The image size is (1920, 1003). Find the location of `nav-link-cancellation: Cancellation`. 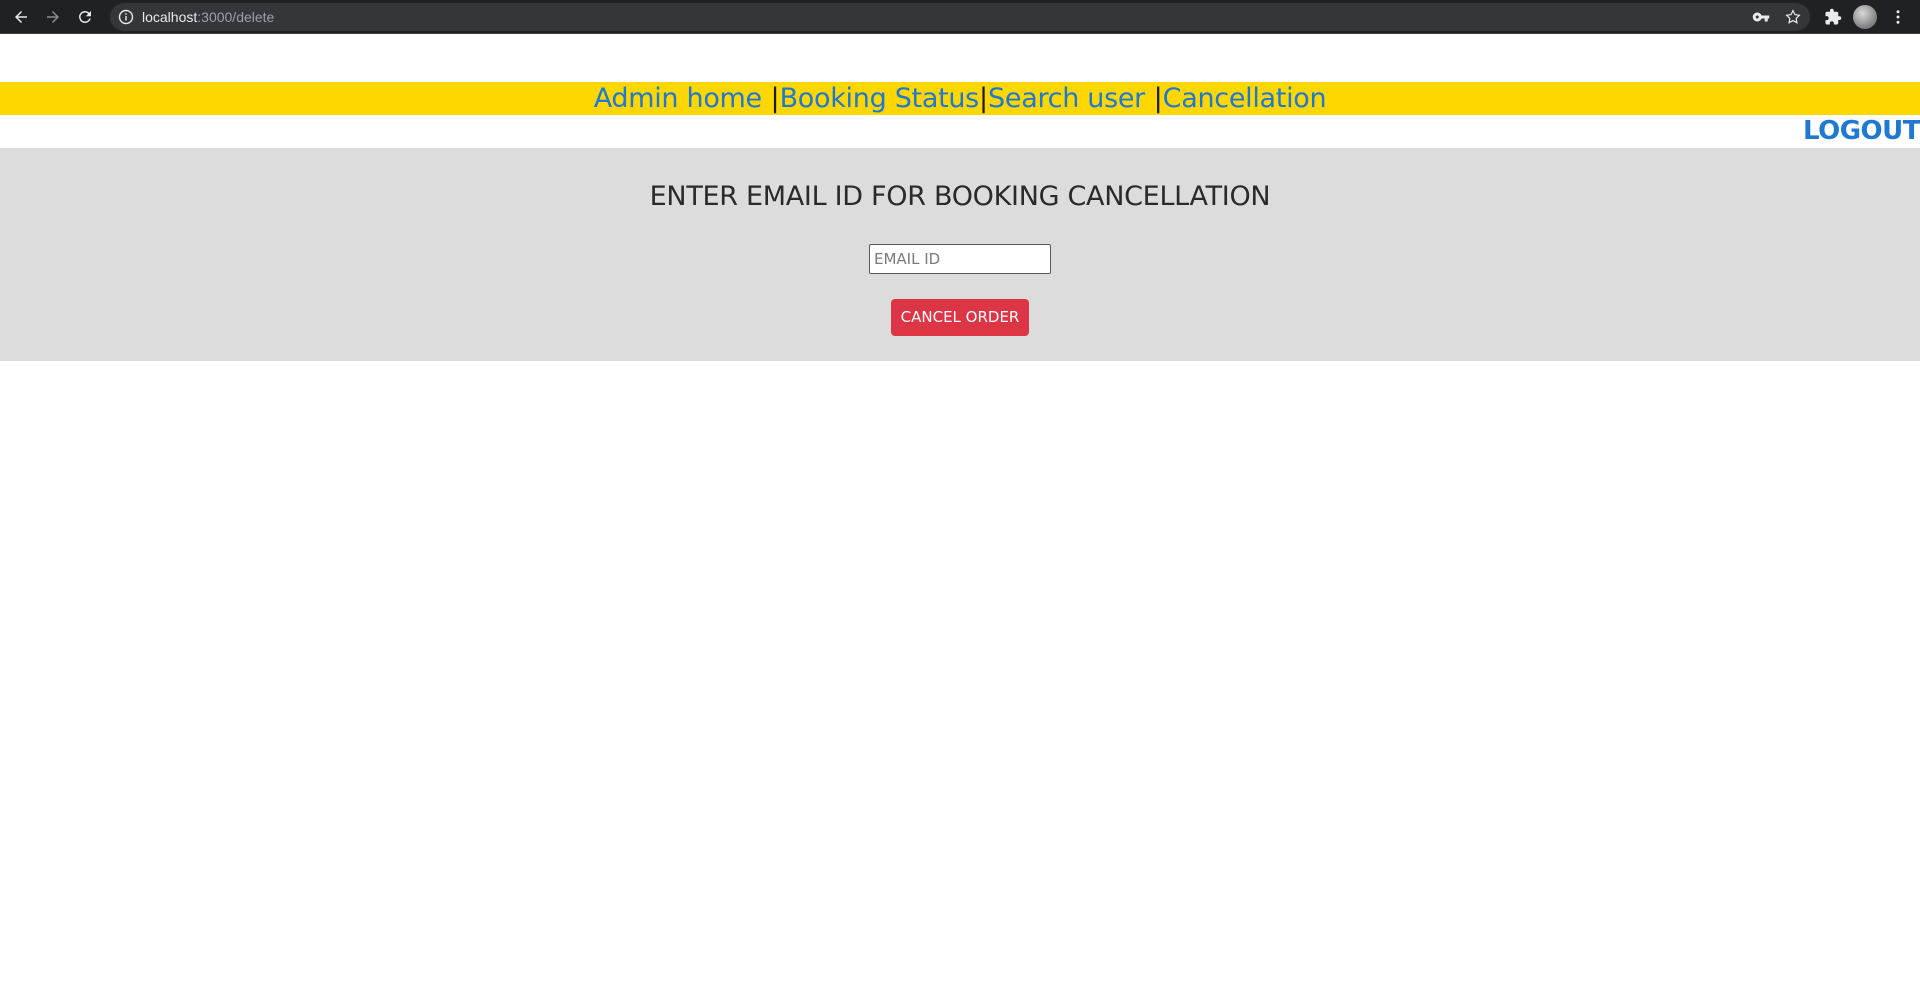

nav-link-cancellation: Cancellation is located at coordinates (1245, 98).